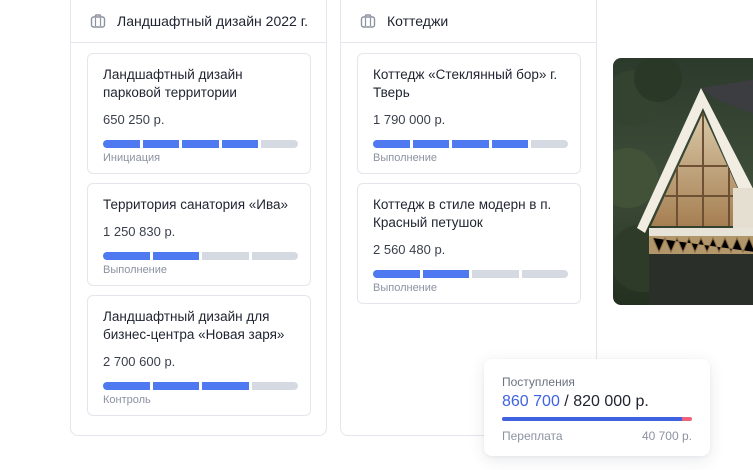  Describe the element at coordinates (418, 21) in the screenshot. I see `column-title: Коттеджи` at that location.